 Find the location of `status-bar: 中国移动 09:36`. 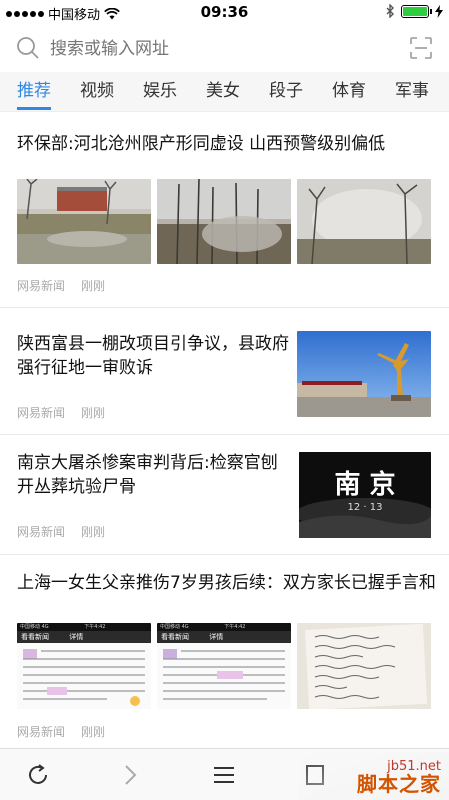

status-bar: 中国移动 09:36 is located at coordinates (224, 12).